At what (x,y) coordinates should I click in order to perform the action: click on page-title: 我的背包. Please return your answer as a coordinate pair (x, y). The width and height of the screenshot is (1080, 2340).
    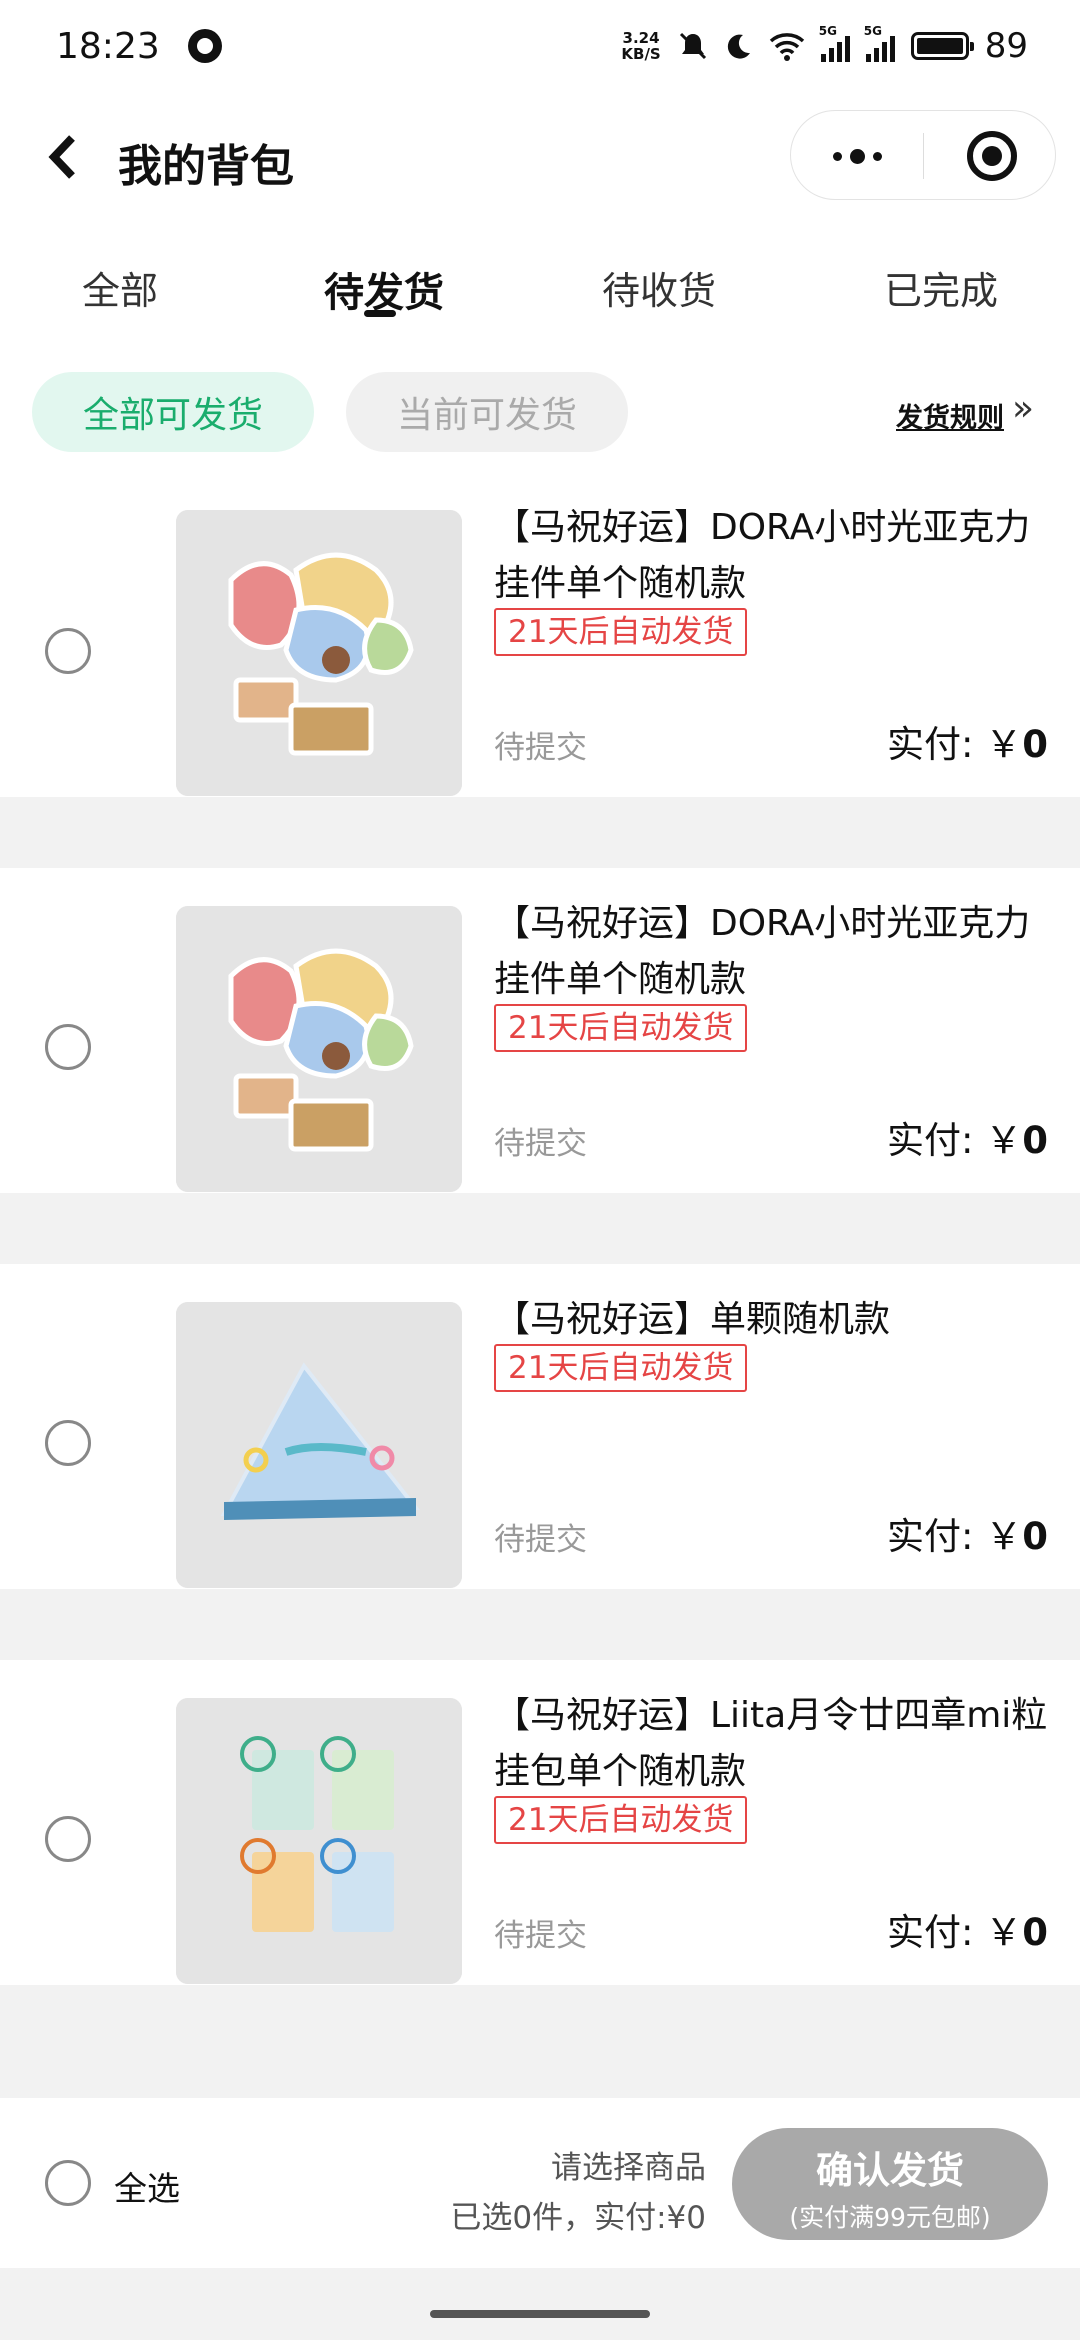
    Looking at the image, I should click on (206, 166).